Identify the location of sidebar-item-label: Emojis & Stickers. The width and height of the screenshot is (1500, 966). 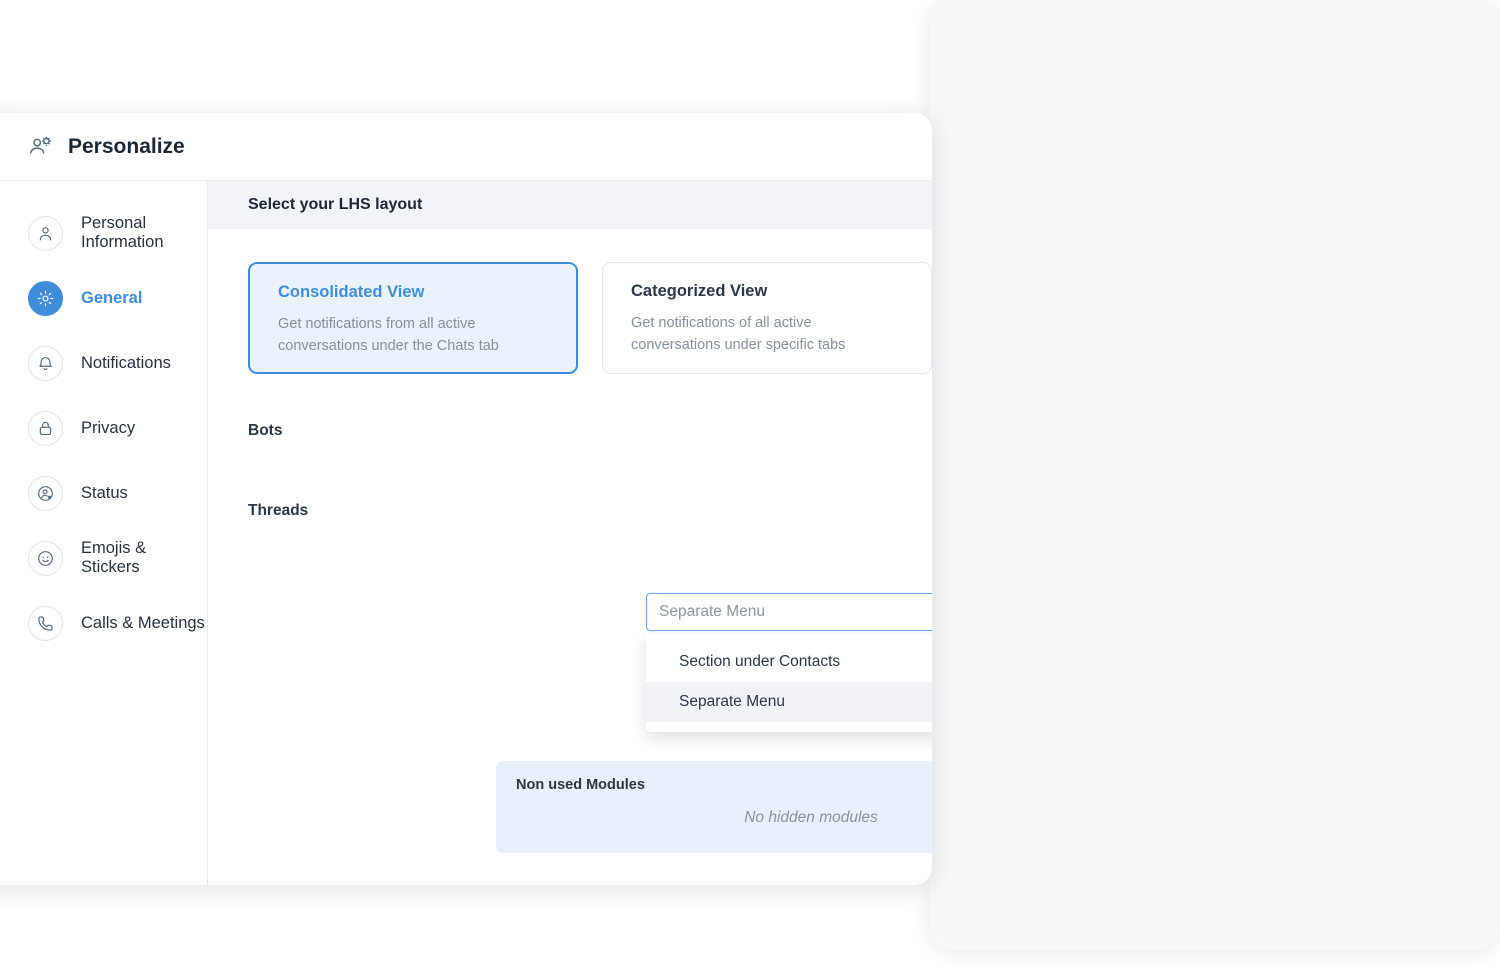
(114, 557).